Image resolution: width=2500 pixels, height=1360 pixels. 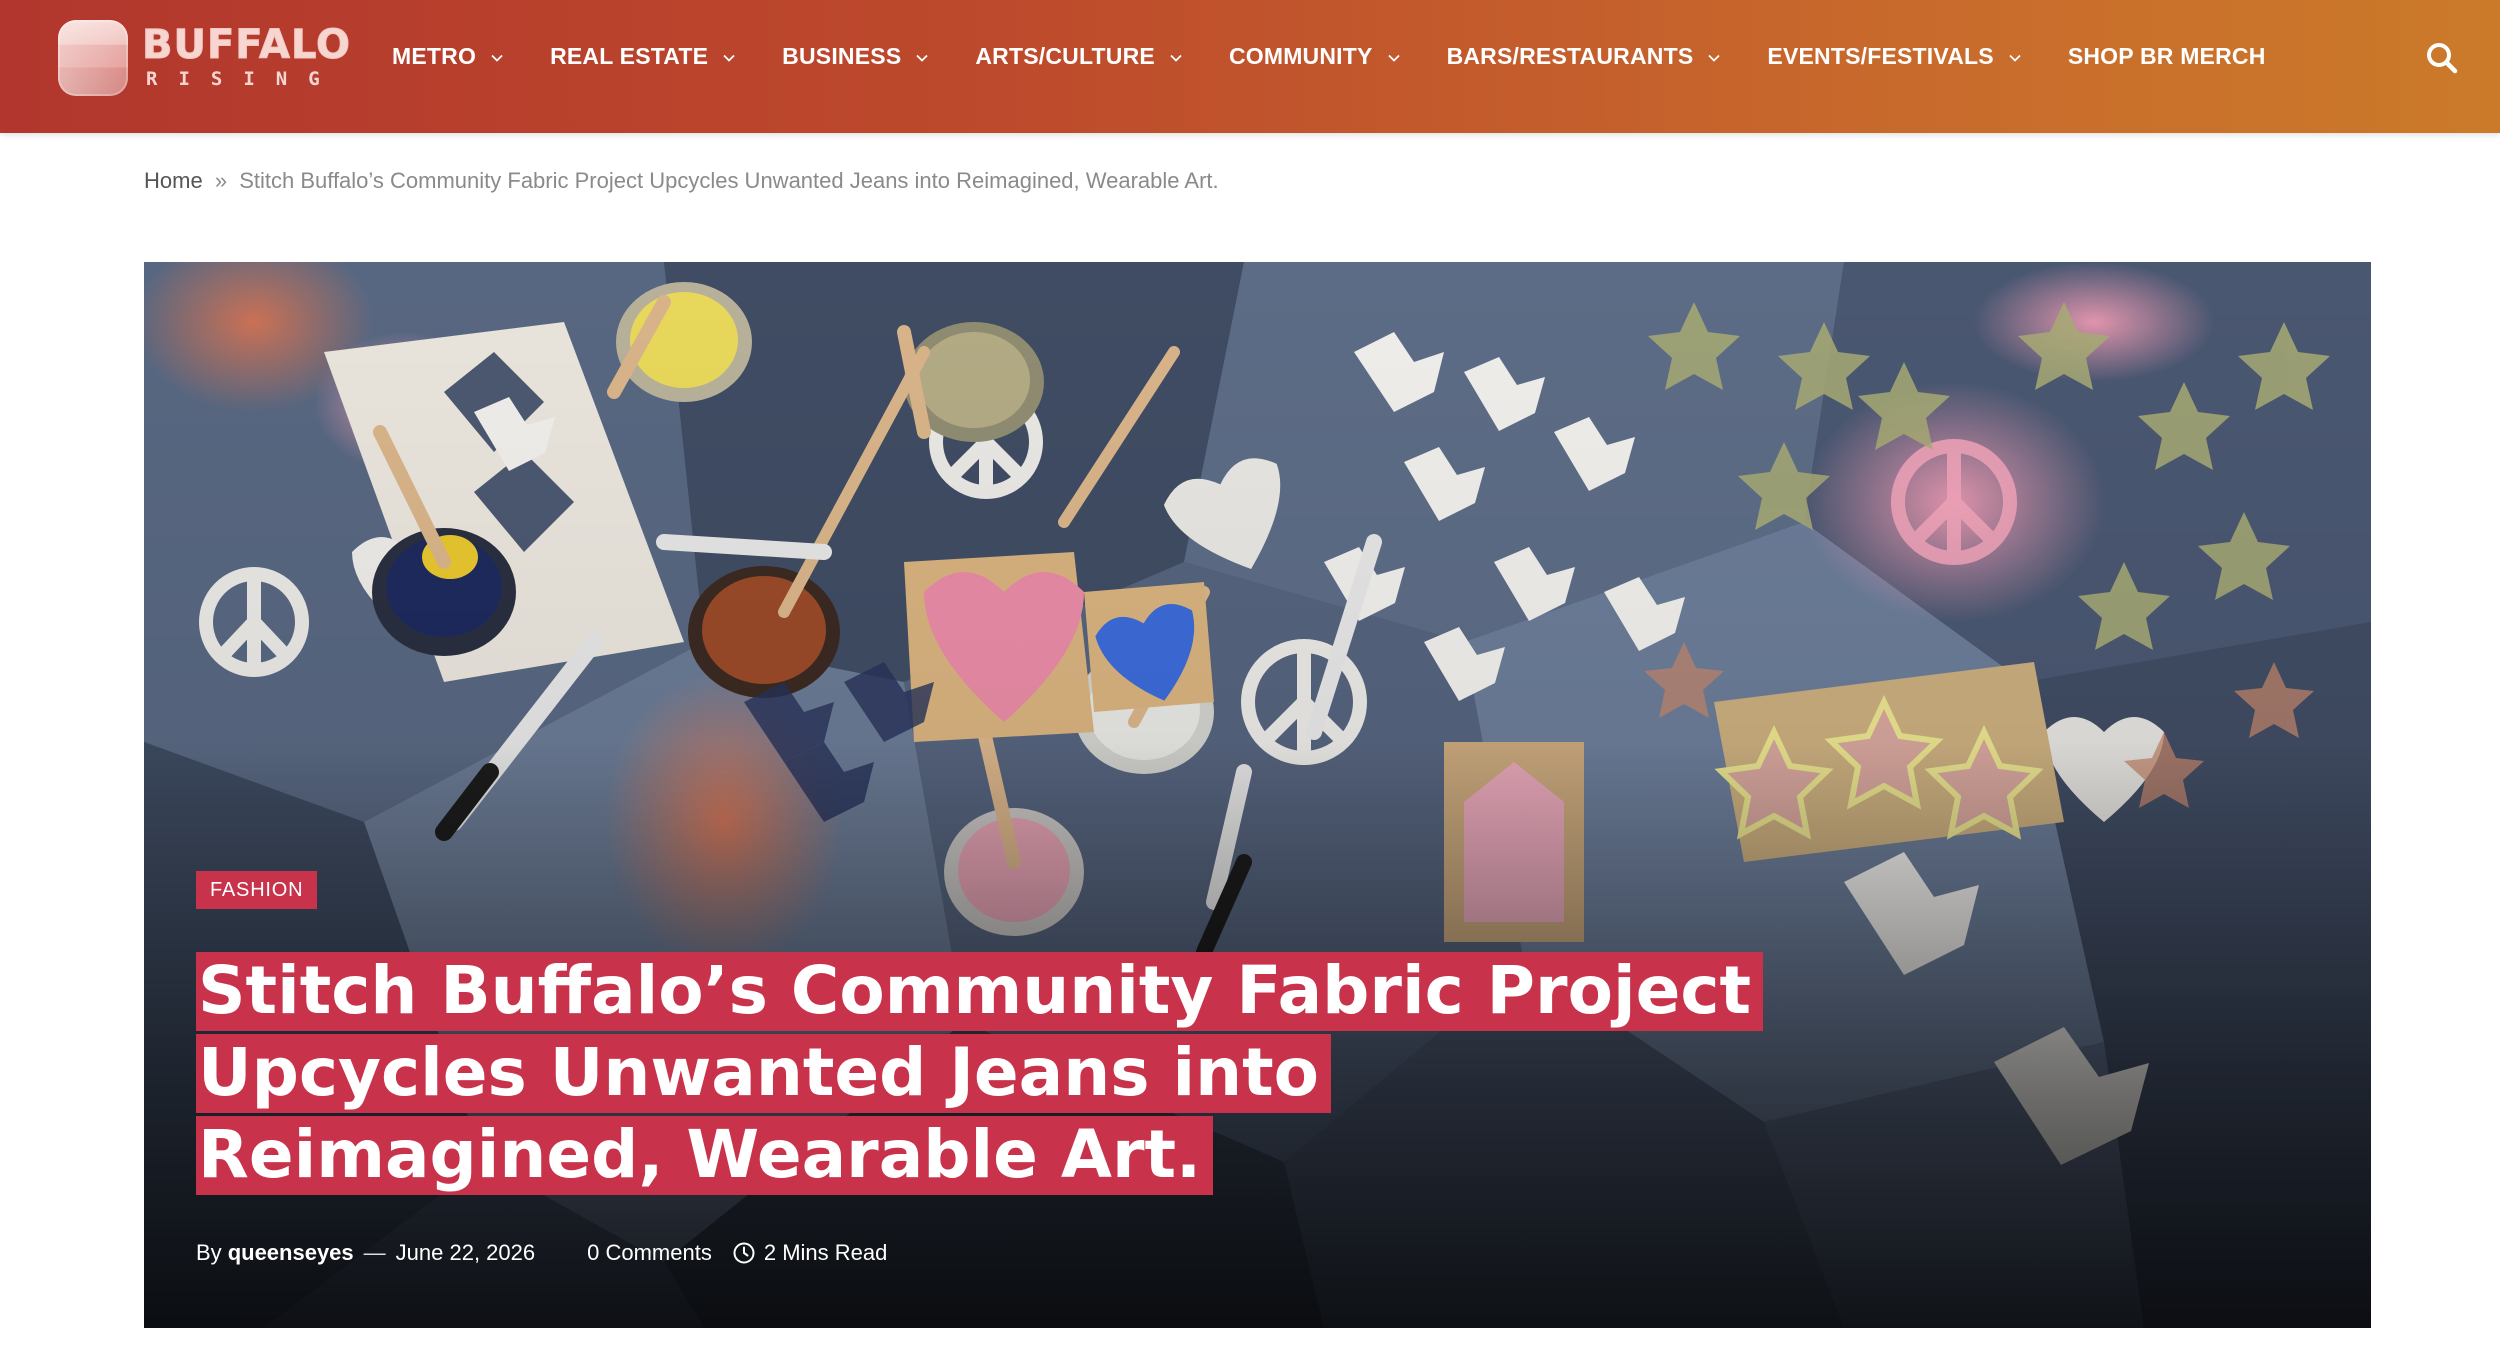 I want to click on nav-item-real-estate: REAL ESTATE, so click(x=643, y=56).